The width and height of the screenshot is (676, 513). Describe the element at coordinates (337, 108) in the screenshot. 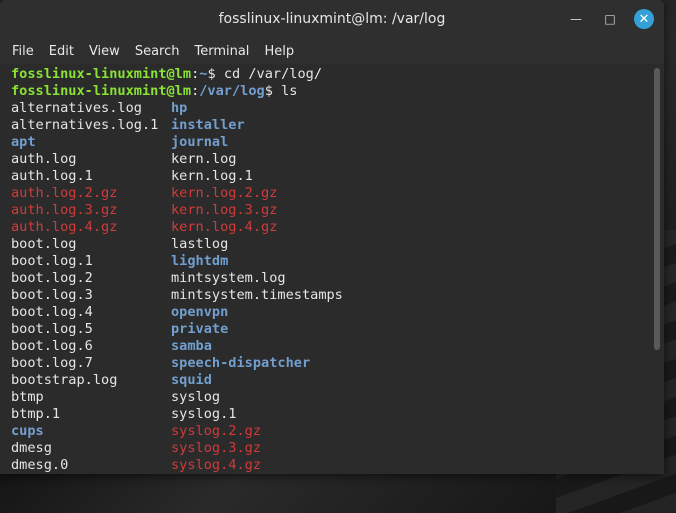

I see `listing-row: alternatives.log hp` at that location.